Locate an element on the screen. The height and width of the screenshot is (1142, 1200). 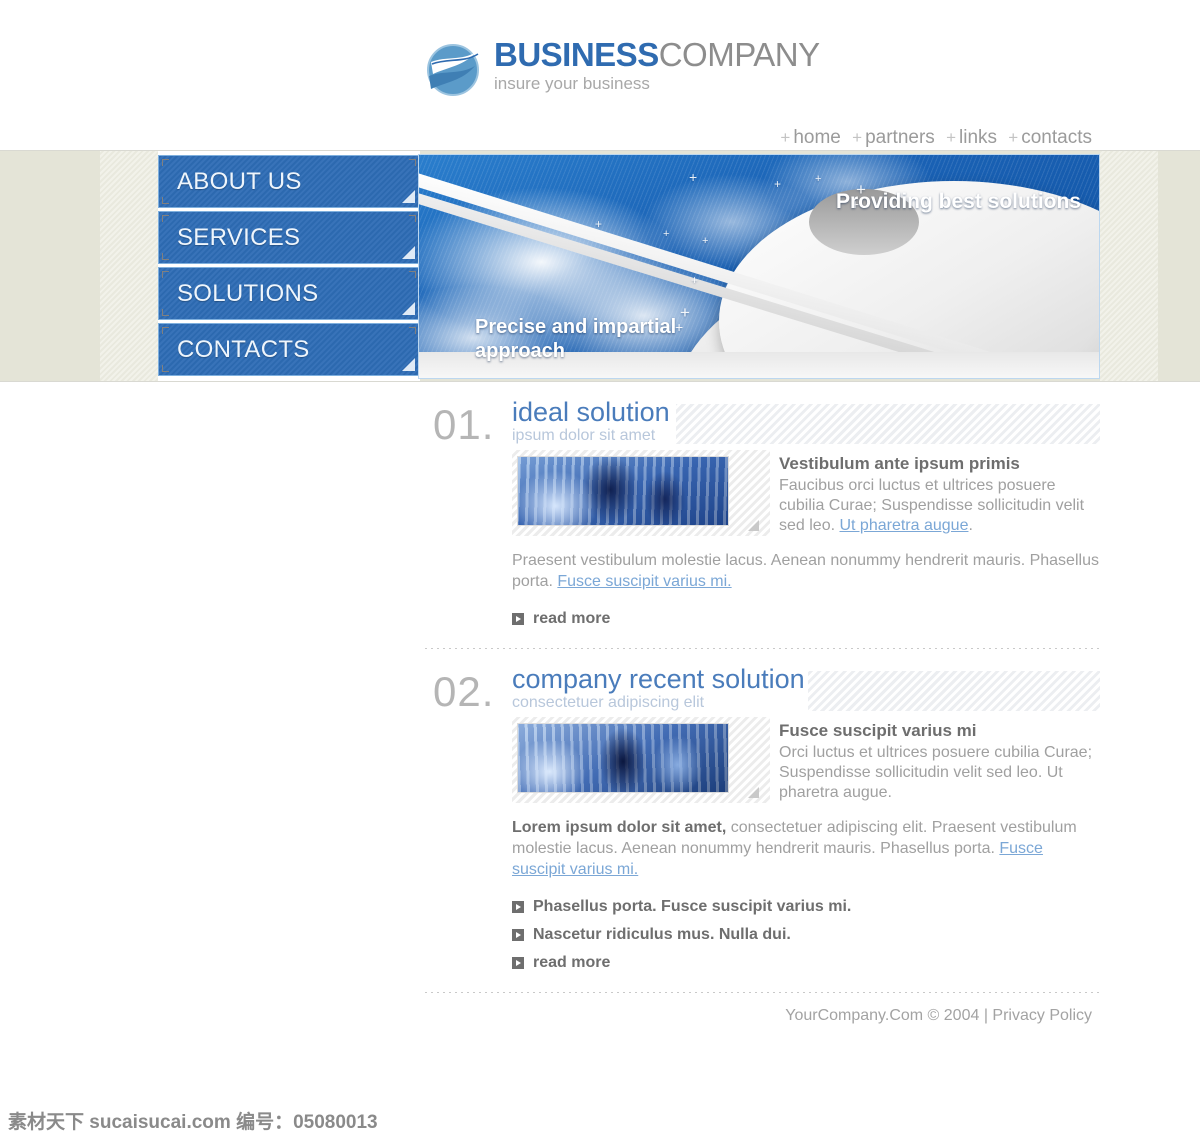
topnav-item-links: links is located at coordinates (978, 137).